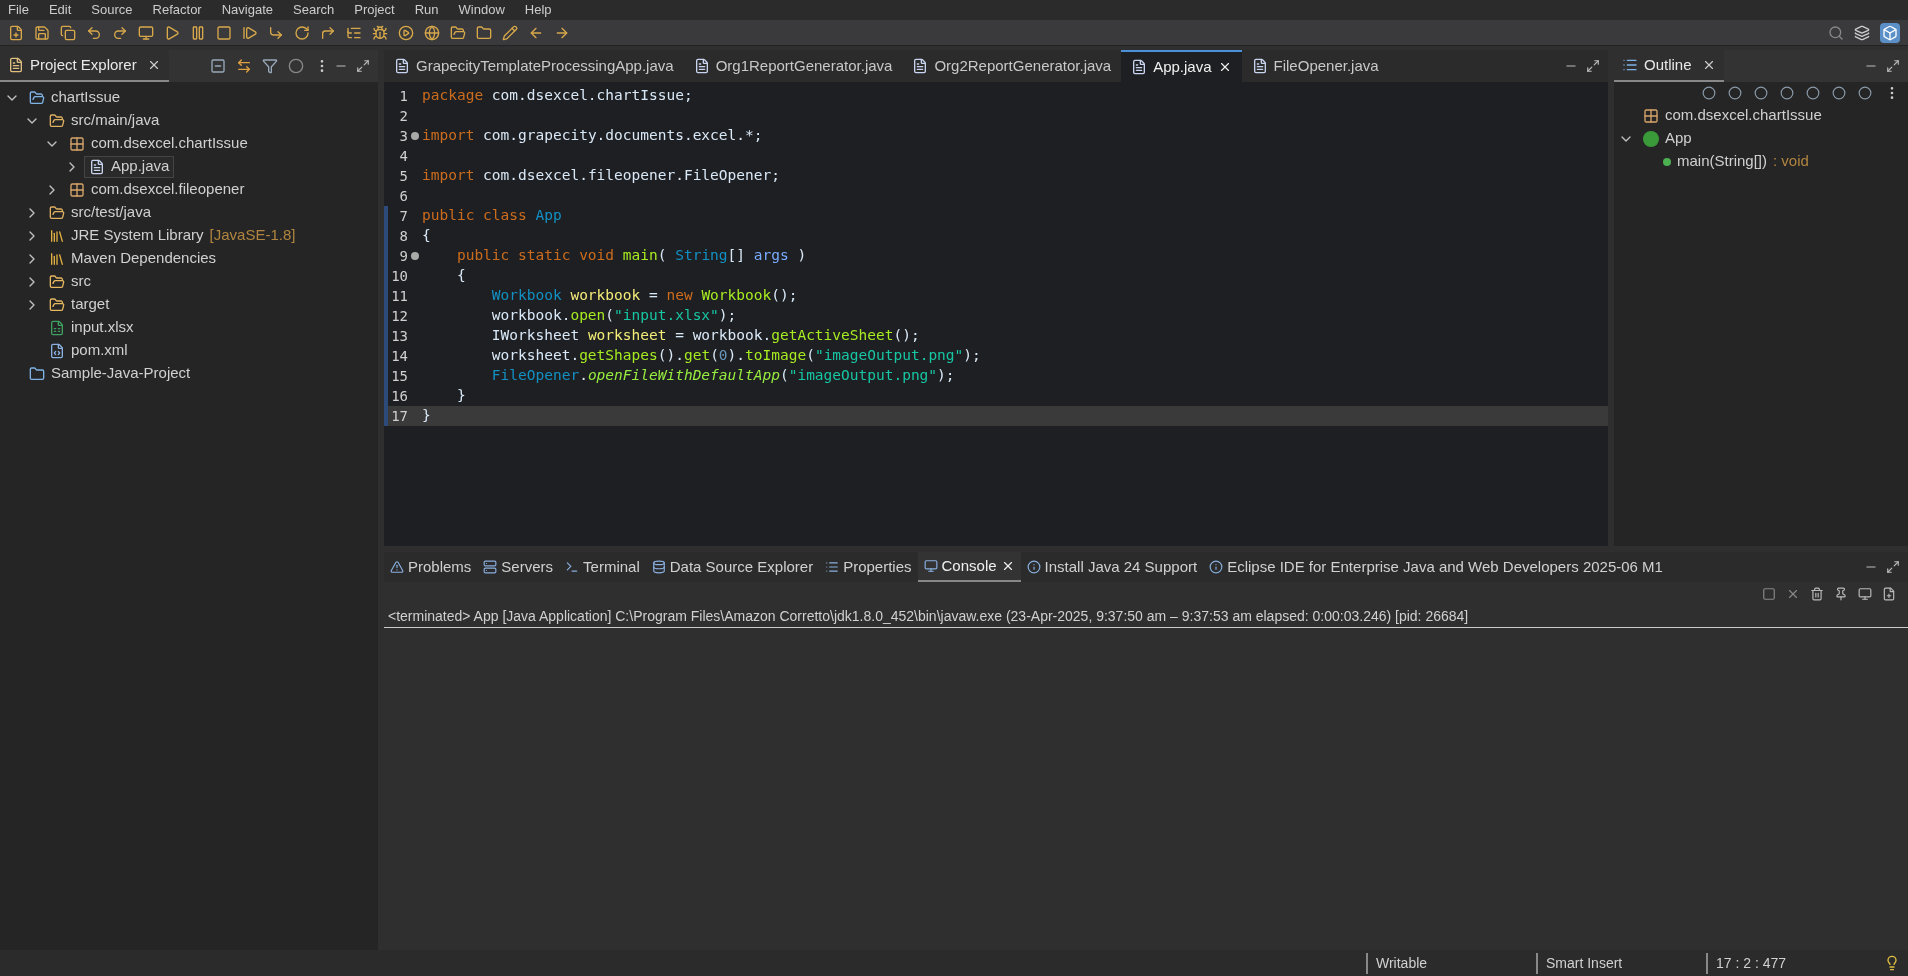  Describe the element at coordinates (16, 65) in the screenshot. I see `explorer-icon` at that location.